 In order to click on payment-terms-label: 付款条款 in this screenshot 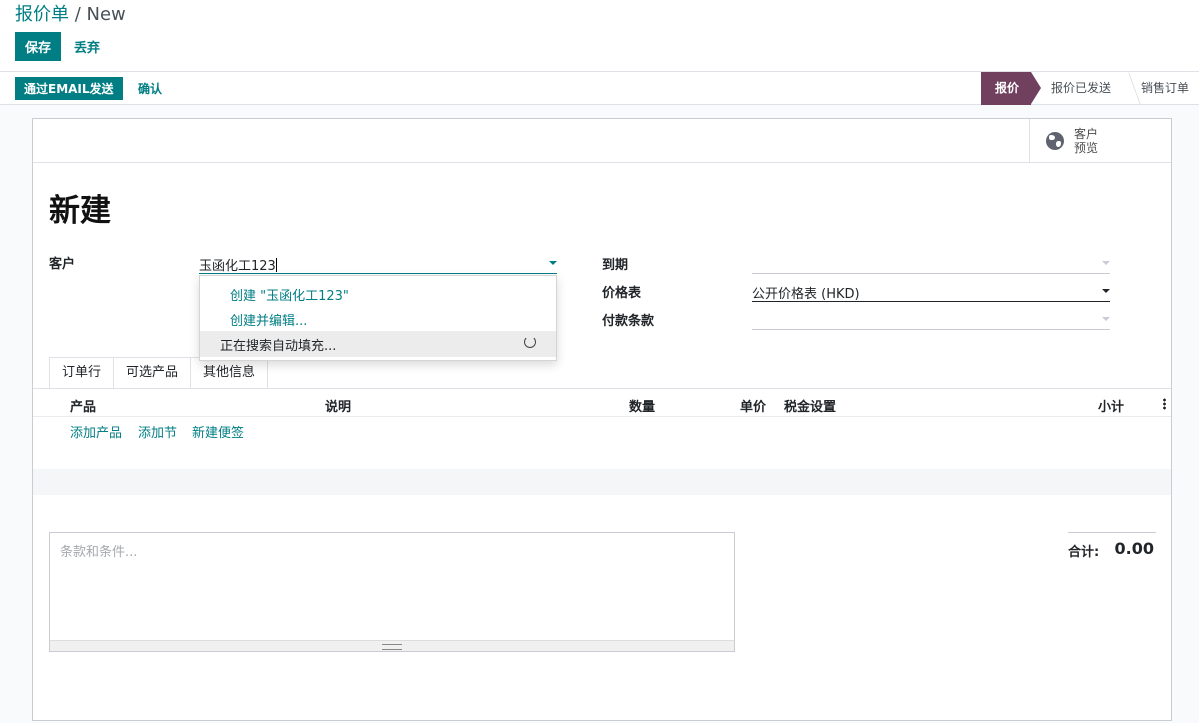, I will do `click(628, 321)`.